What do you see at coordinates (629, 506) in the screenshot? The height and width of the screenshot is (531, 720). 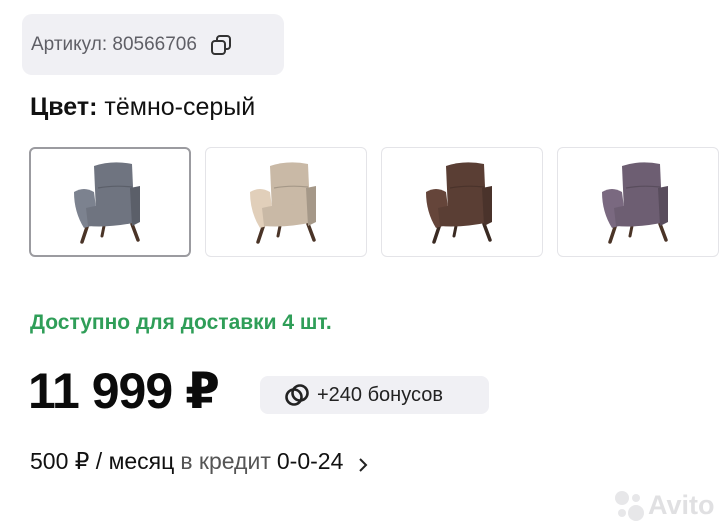 I see `avito-logo-icon` at bounding box center [629, 506].